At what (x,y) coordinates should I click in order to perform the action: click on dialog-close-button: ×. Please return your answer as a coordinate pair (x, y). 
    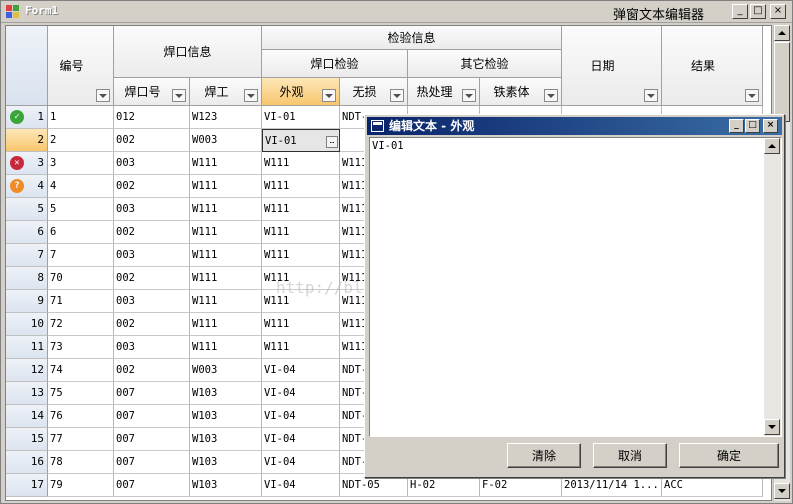
    Looking at the image, I should click on (770, 126).